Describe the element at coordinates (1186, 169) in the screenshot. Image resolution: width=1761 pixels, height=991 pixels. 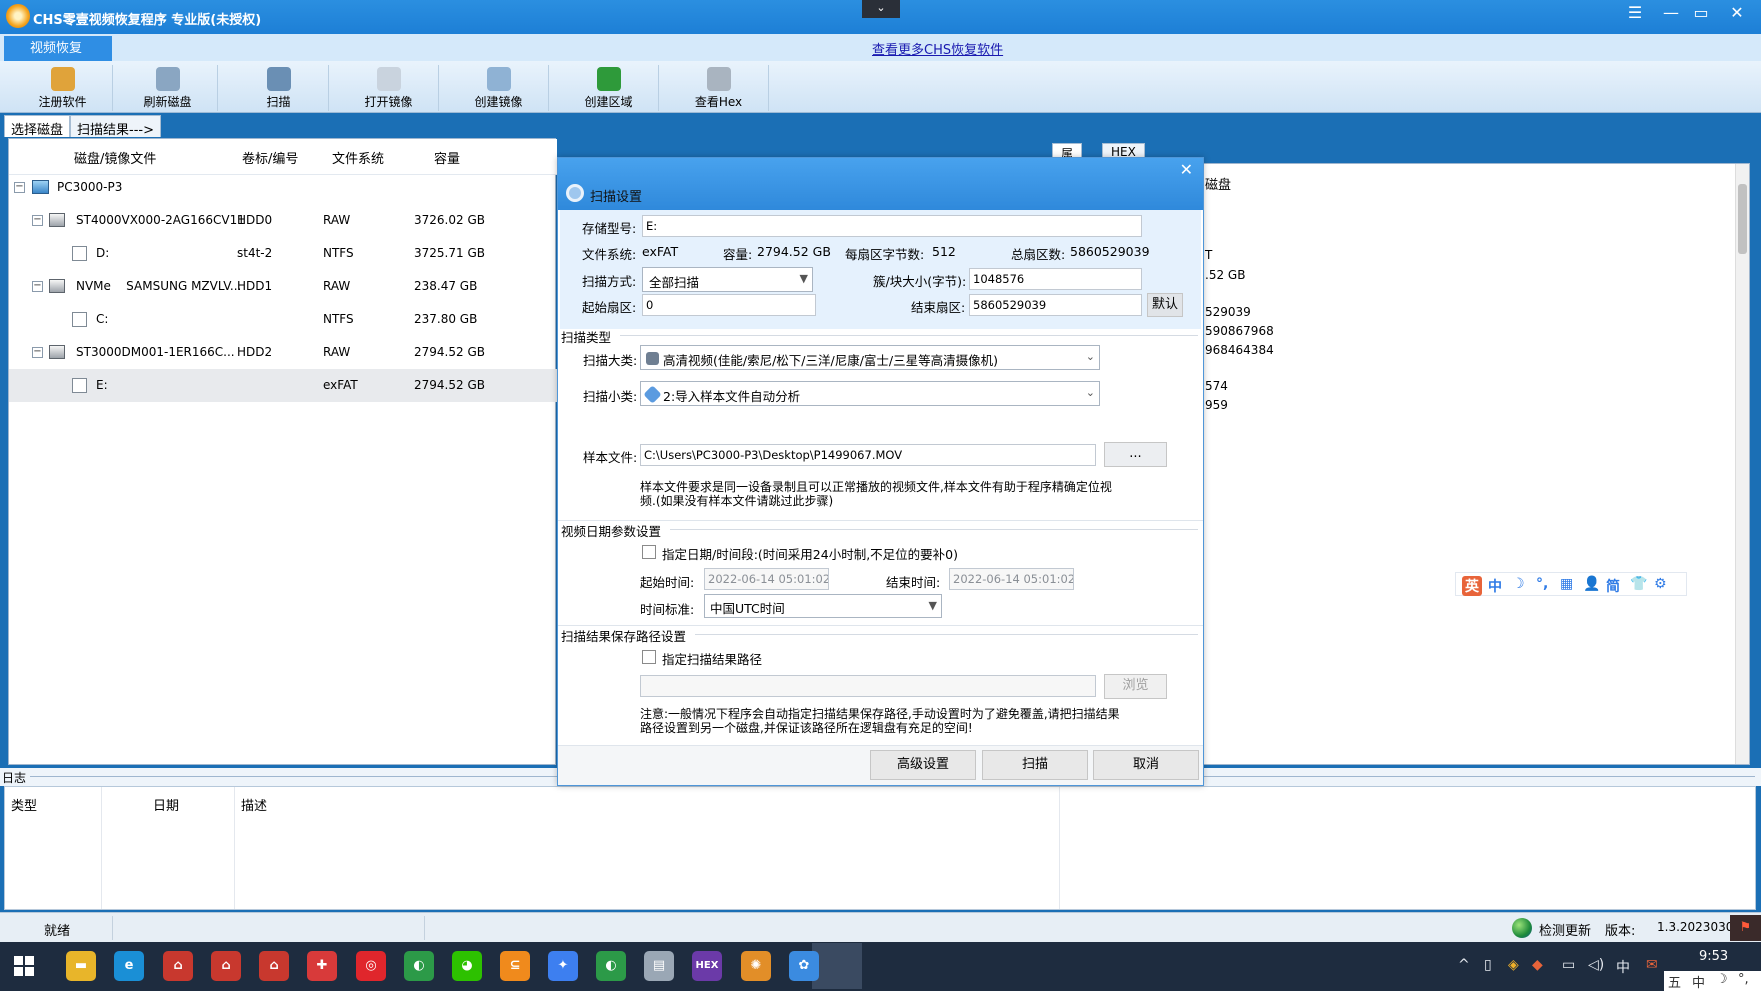
I see `dialog-close-button: ✕` at that location.